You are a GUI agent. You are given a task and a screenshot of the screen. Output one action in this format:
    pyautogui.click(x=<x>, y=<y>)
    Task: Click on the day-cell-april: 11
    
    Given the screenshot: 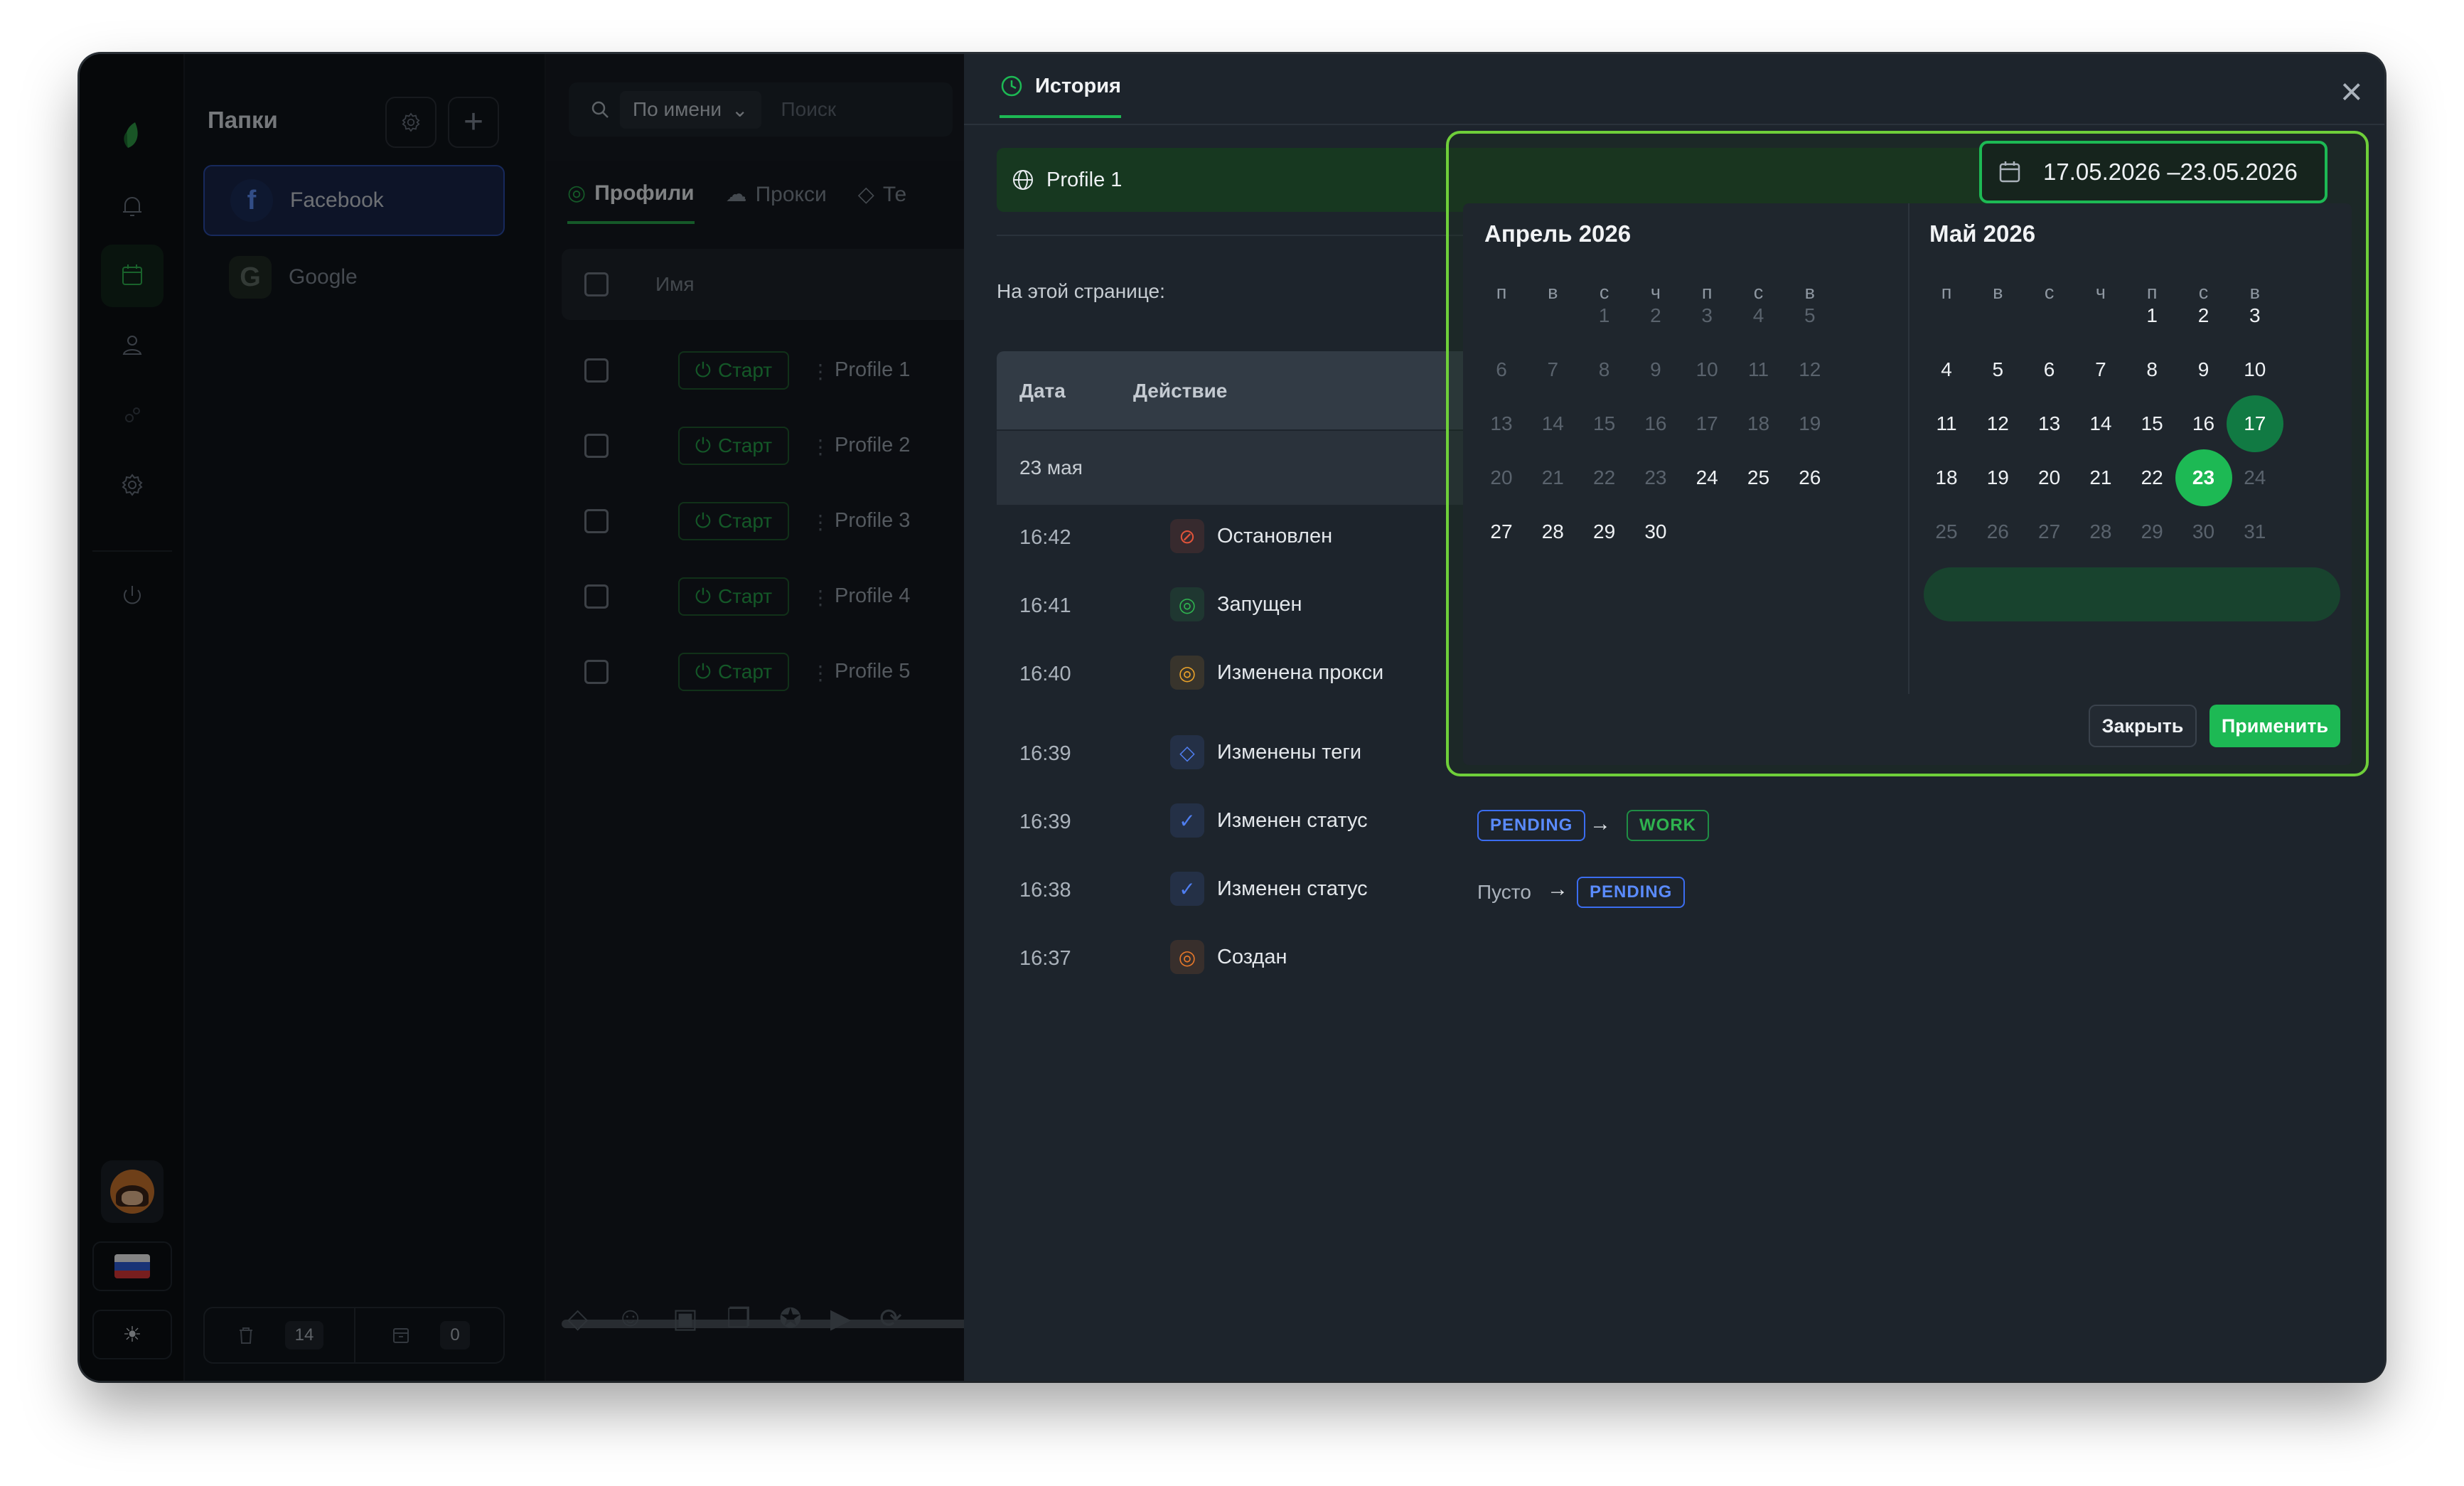 What is the action you would take?
    pyautogui.click(x=1758, y=369)
    